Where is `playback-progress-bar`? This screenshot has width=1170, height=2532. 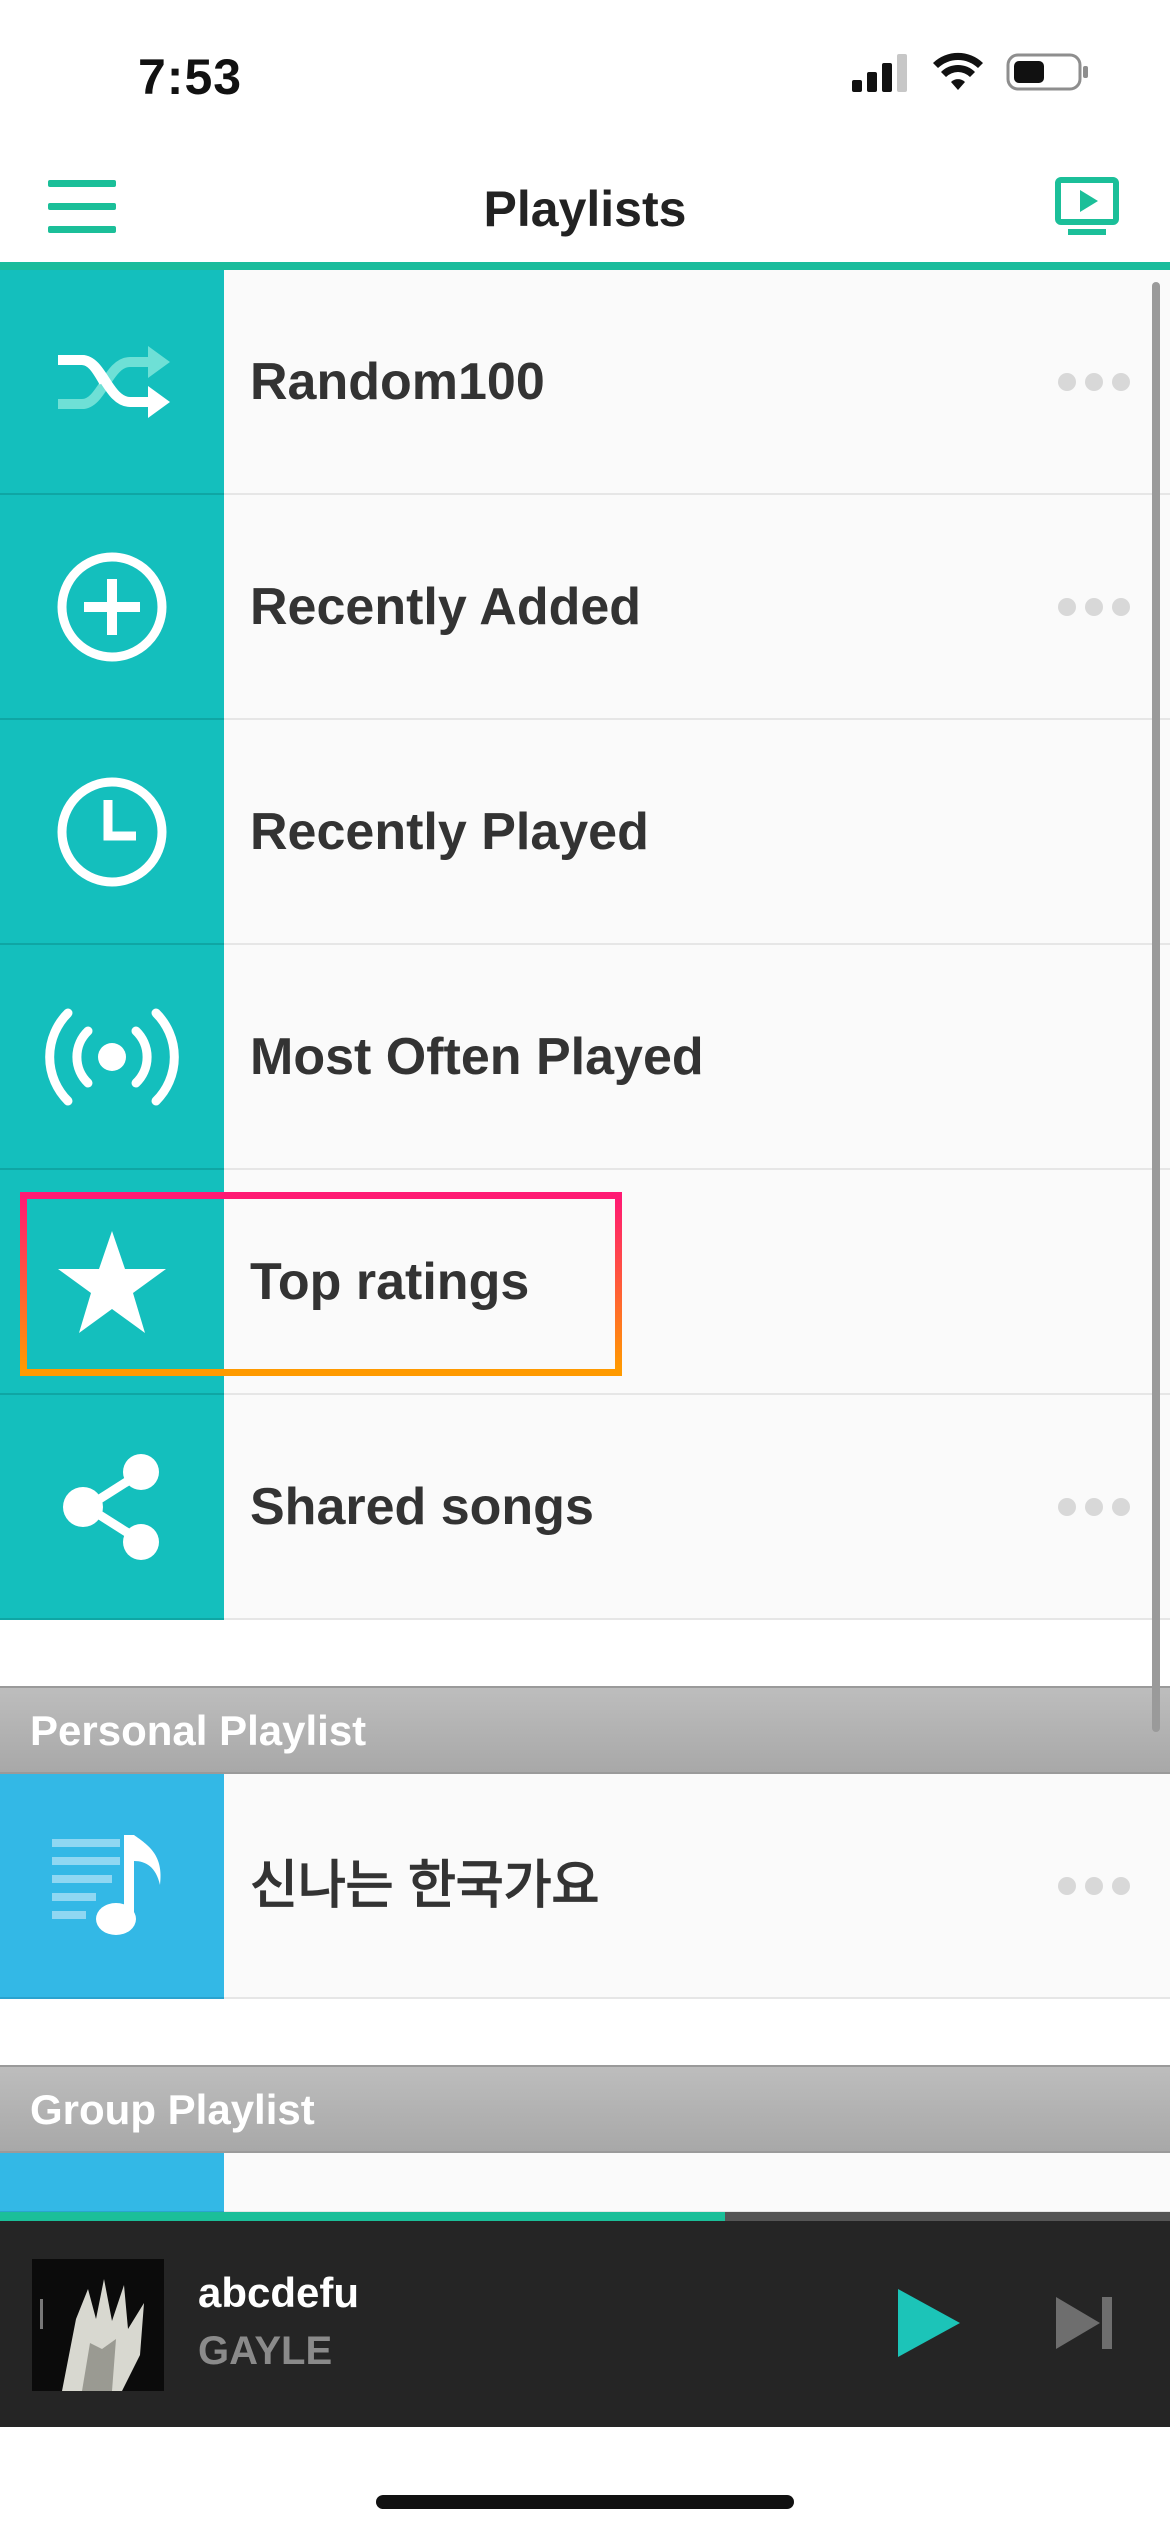
playback-progress-bar is located at coordinates (585, 2216).